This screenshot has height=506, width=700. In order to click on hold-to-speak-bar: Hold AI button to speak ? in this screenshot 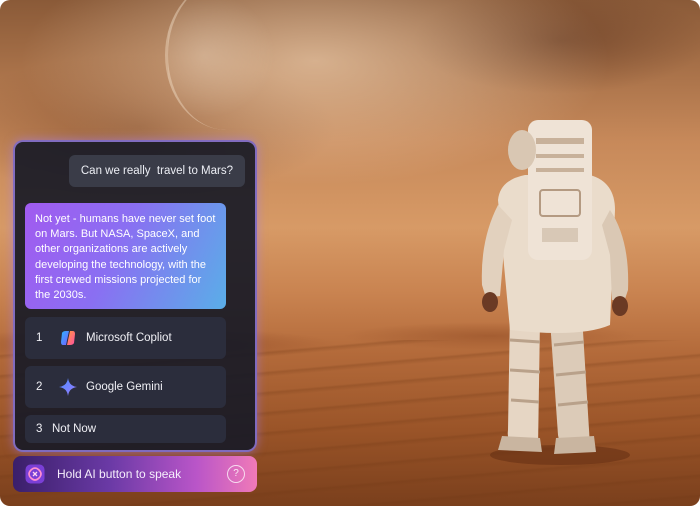, I will do `click(135, 474)`.